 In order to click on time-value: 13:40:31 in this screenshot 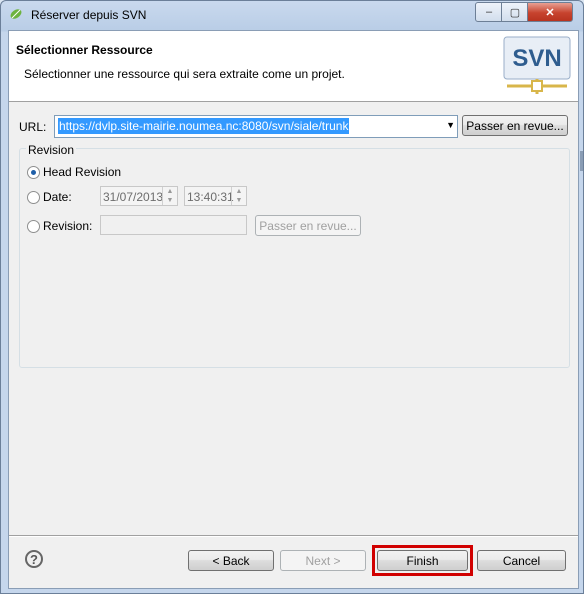, I will do `click(210, 197)`.